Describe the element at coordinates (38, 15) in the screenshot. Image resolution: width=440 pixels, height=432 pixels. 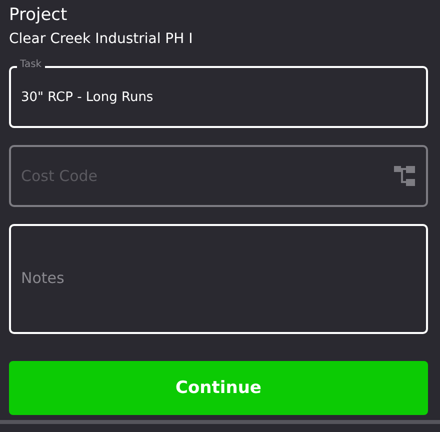
I see `section-title: Project` at that location.